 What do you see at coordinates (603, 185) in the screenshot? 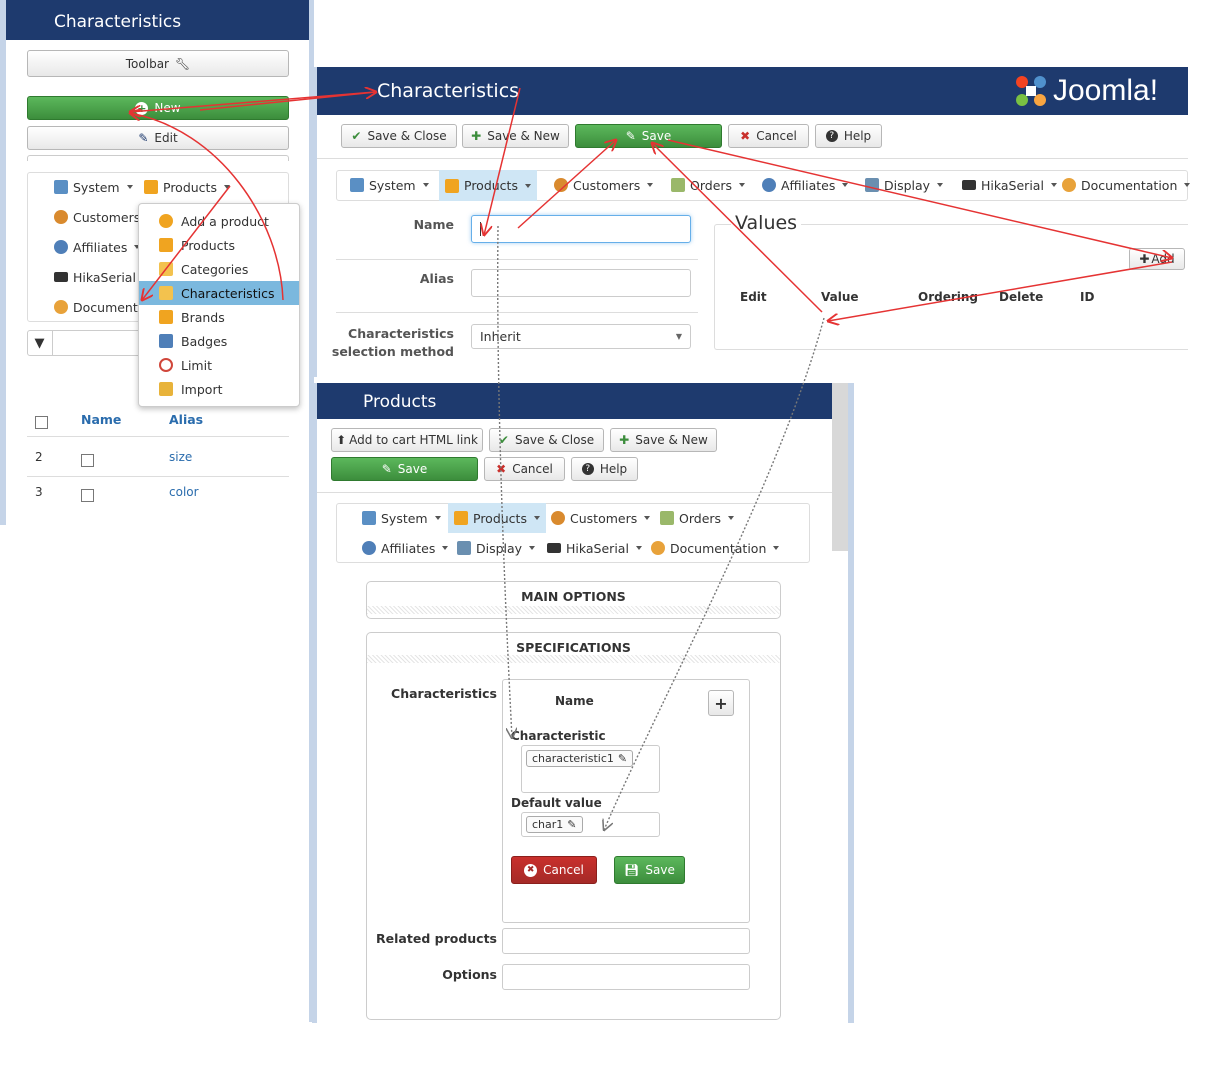
I see `char-menu-customers: Customers` at bounding box center [603, 185].